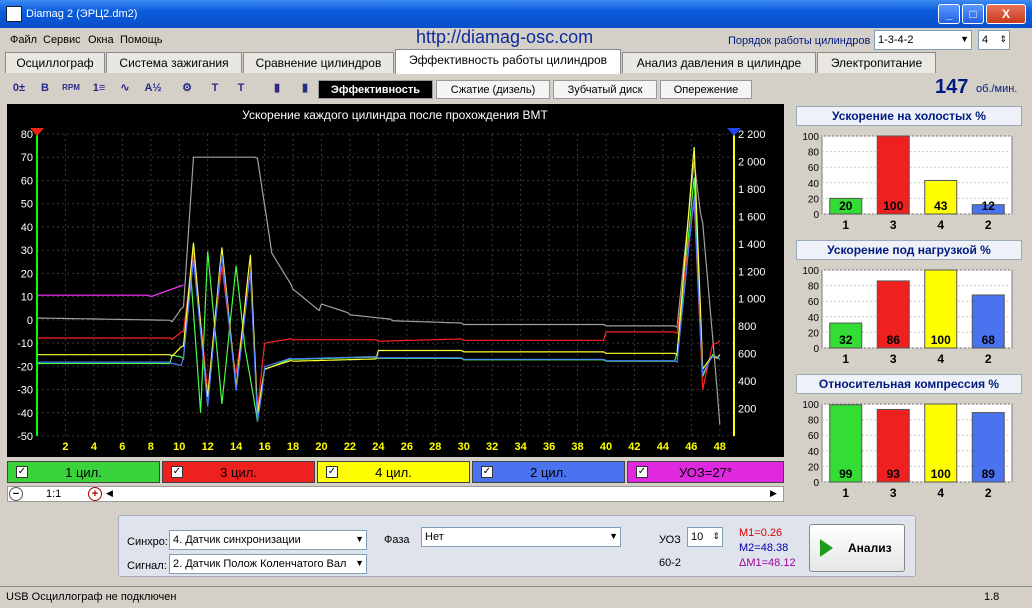 The height and width of the screenshot is (608, 1032). I want to click on x-tick-label: 40, so click(606, 447).